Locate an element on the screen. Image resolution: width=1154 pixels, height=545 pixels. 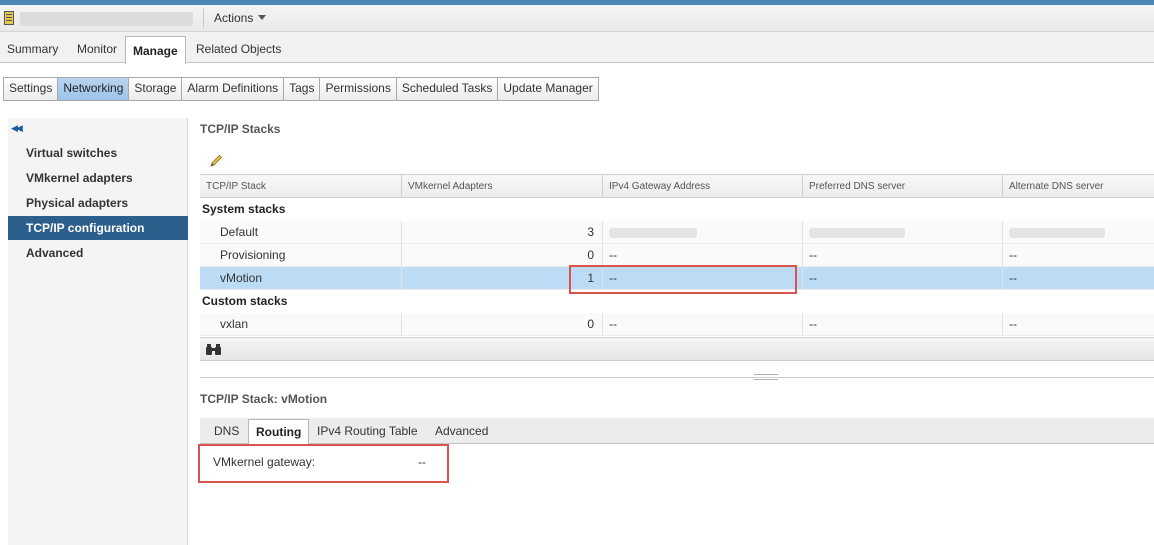
subtab-update-manager: Update Manager is located at coordinates (547, 89).